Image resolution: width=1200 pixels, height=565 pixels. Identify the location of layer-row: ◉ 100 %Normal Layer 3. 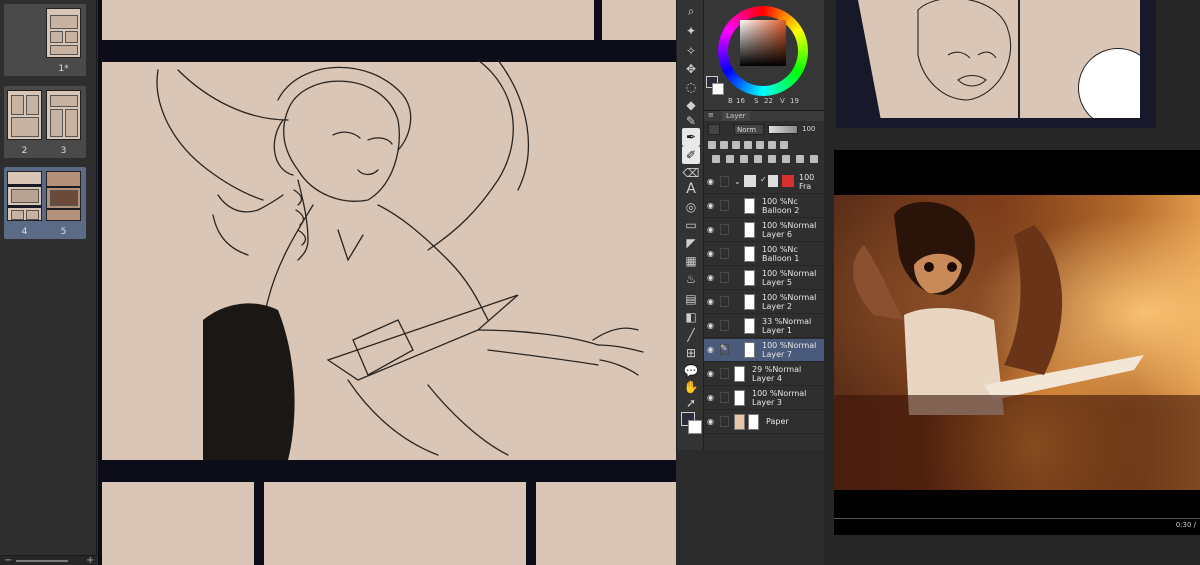
(764, 398).